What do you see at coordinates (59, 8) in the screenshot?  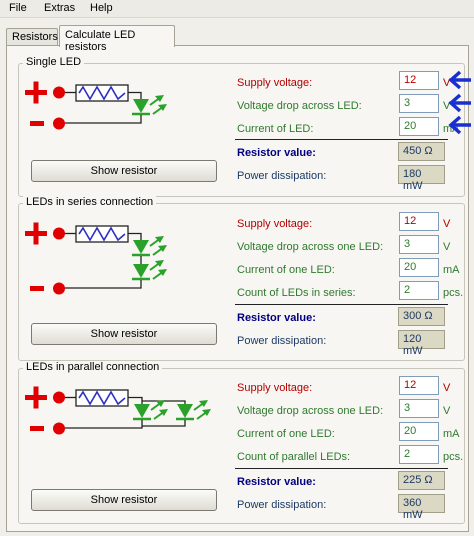 I see `menu-extras: Extras` at bounding box center [59, 8].